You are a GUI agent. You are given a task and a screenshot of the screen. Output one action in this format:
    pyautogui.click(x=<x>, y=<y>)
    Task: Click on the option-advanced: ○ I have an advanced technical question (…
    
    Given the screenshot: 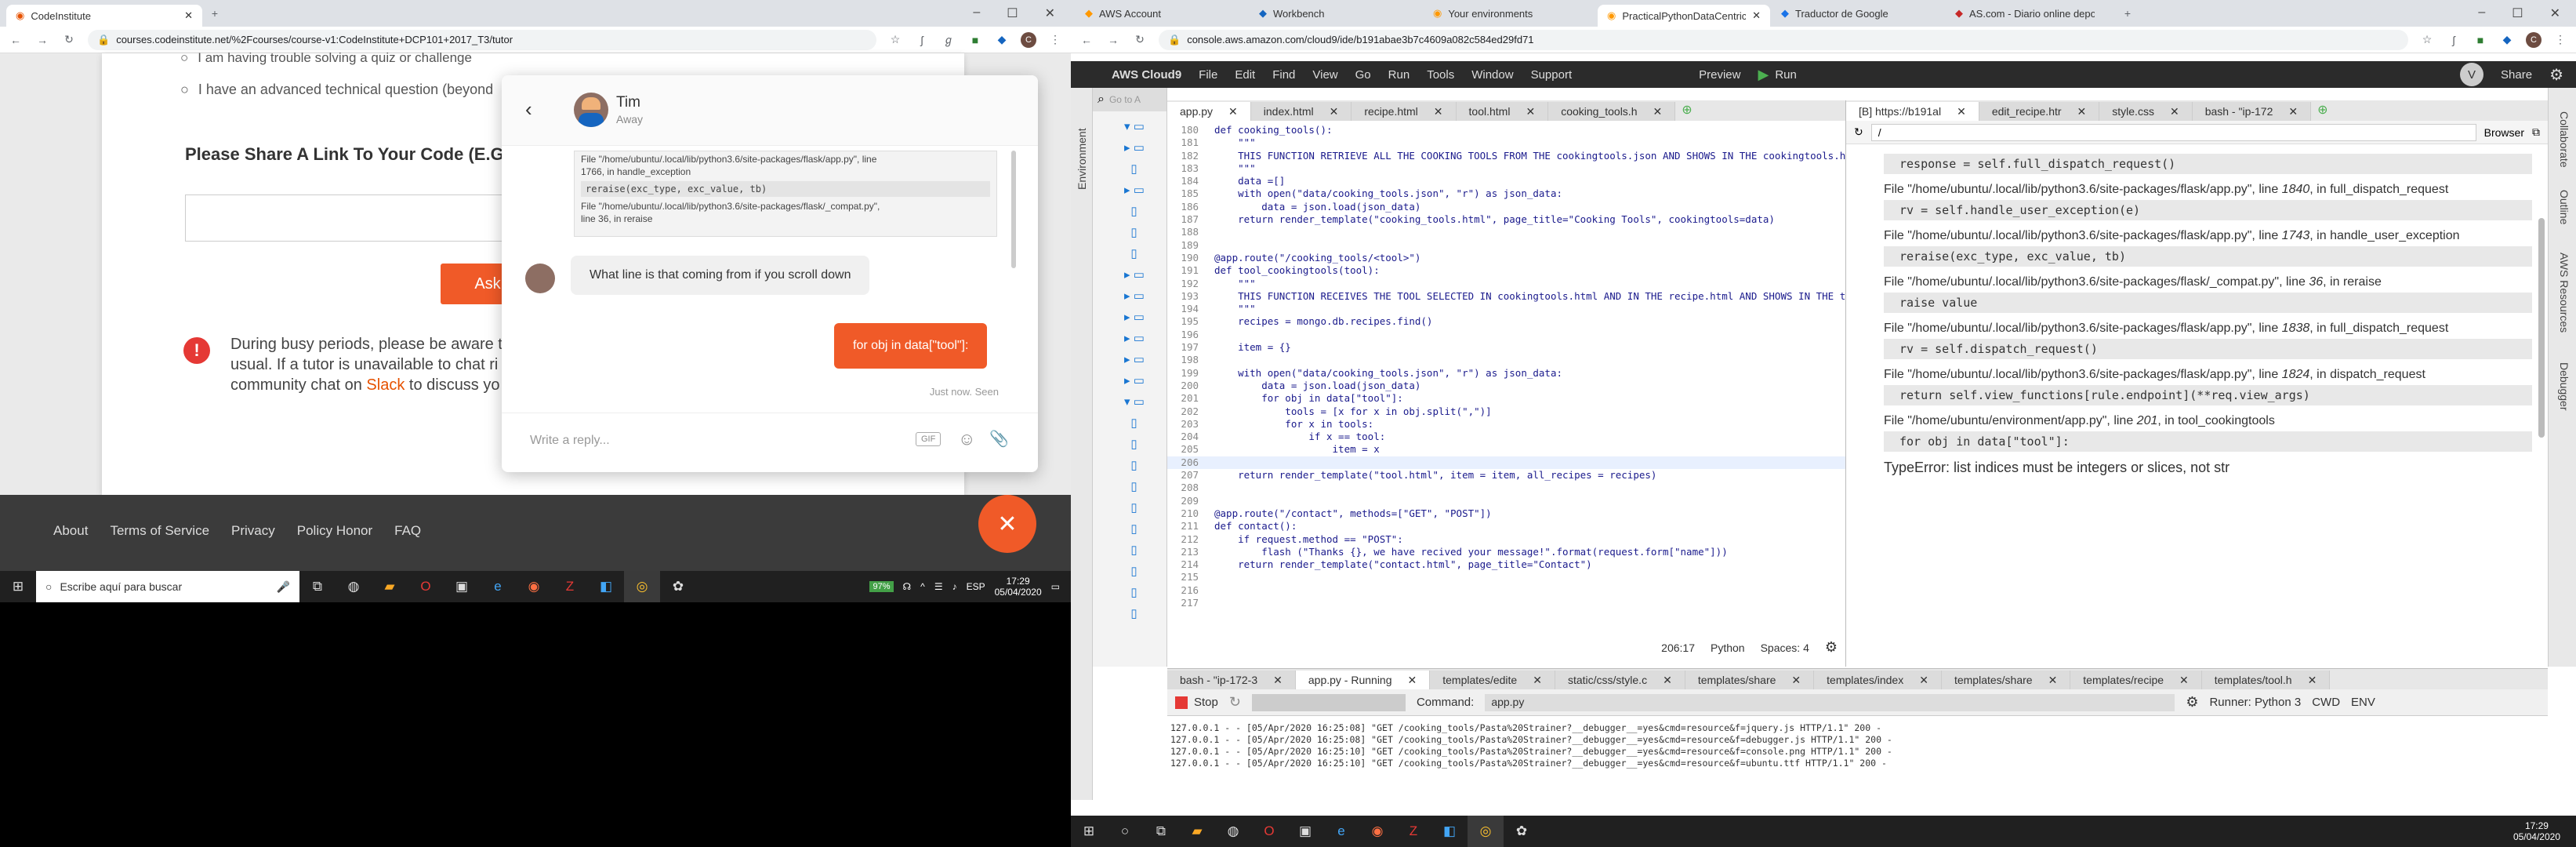 What is the action you would take?
    pyautogui.click(x=337, y=90)
    